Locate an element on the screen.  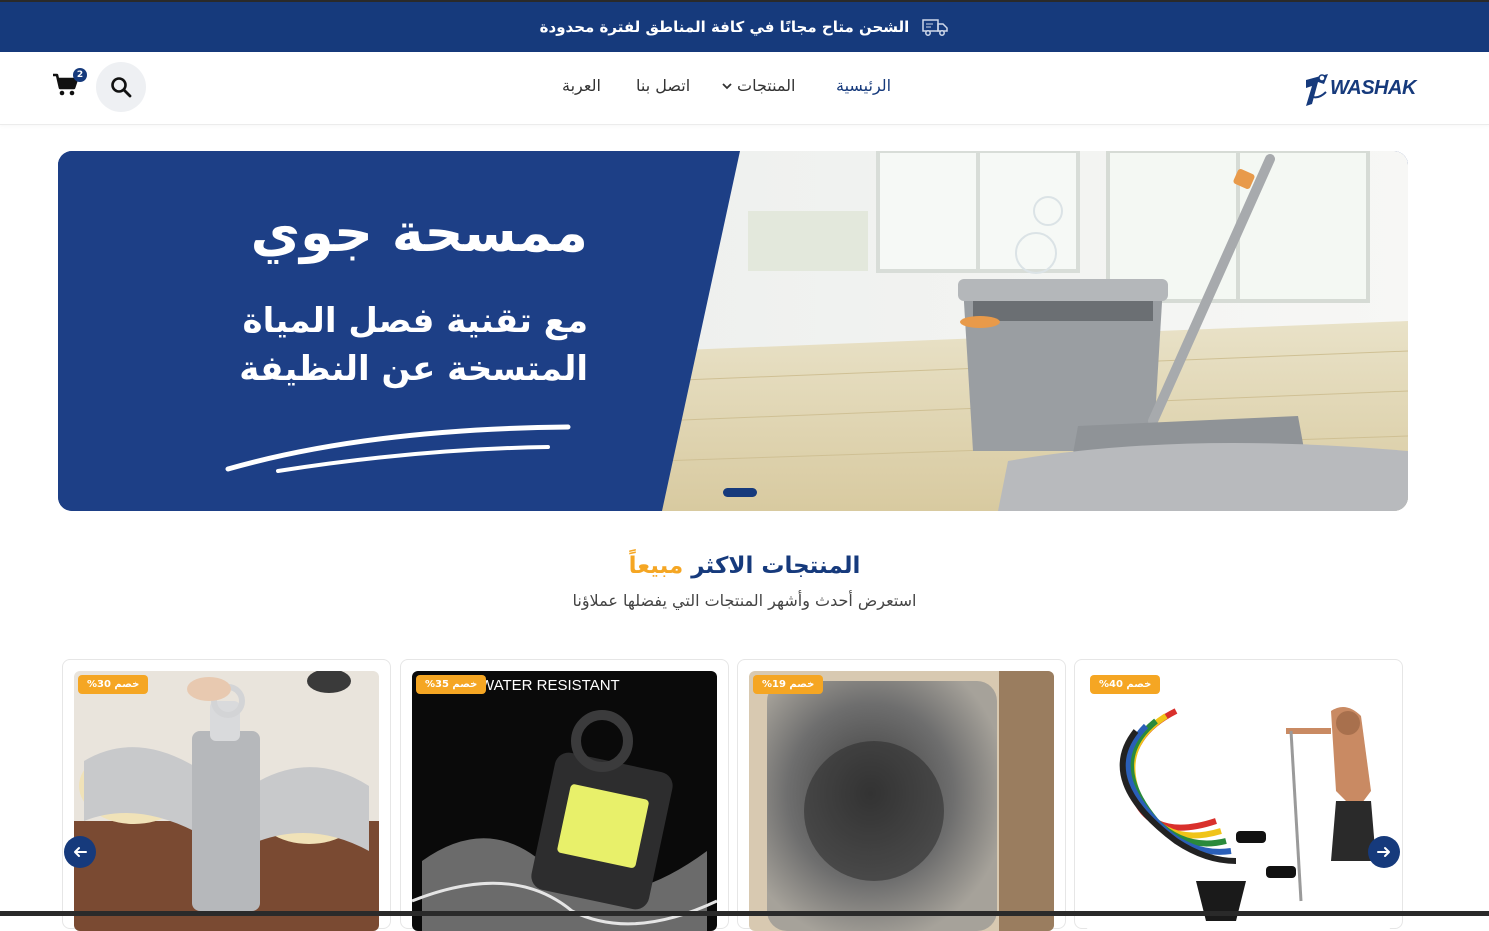
nav-home: الرئيسية is located at coordinates (863, 85).